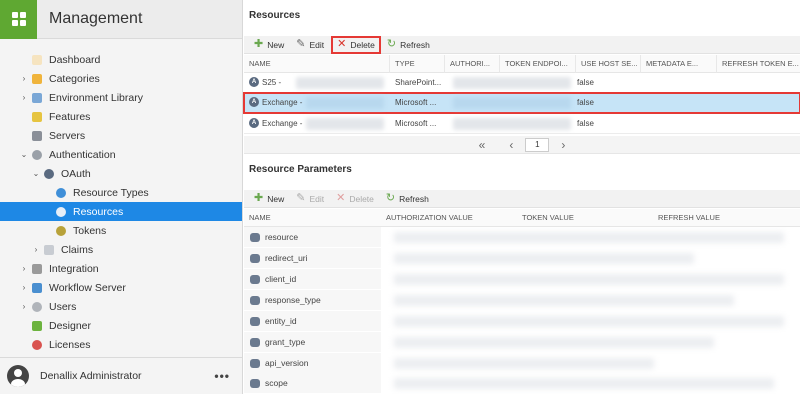  Describe the element at coordinates (449, 218) in the screenshot. I see `column-header: AUTHORIZATION VALUE` at that location.